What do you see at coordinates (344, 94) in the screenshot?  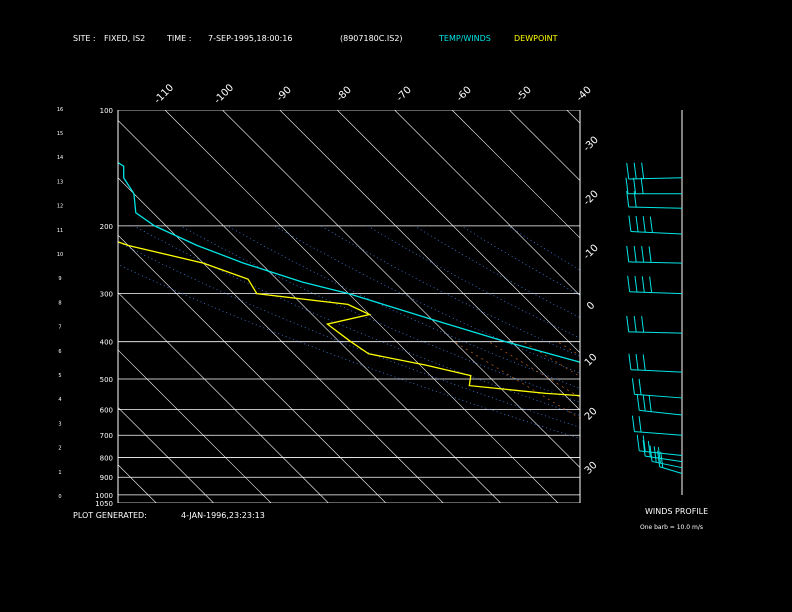 I see `top-isotherm-label: -80` at bounding box center [344, 94].